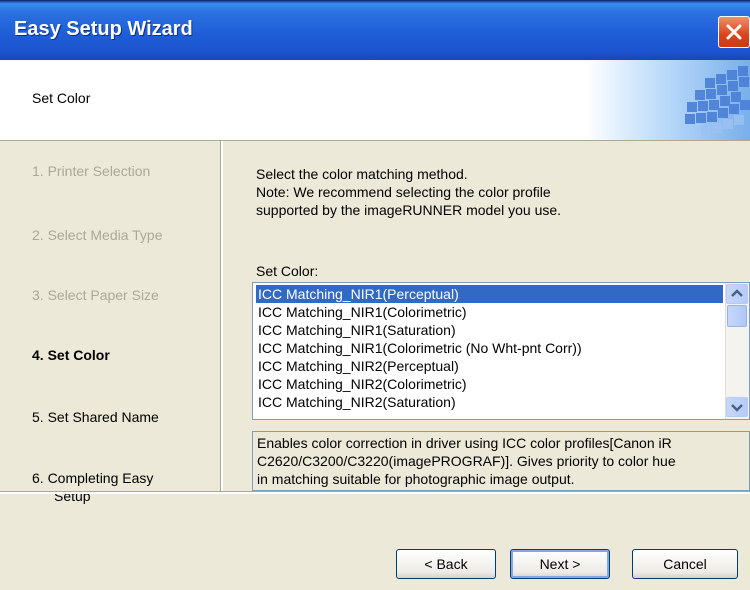  Describe the element at coordinates (489, 402) in the screenshot. I see `list-item-nir2-saturation: ICC Matching_NIR2(Saturation)` at that location.